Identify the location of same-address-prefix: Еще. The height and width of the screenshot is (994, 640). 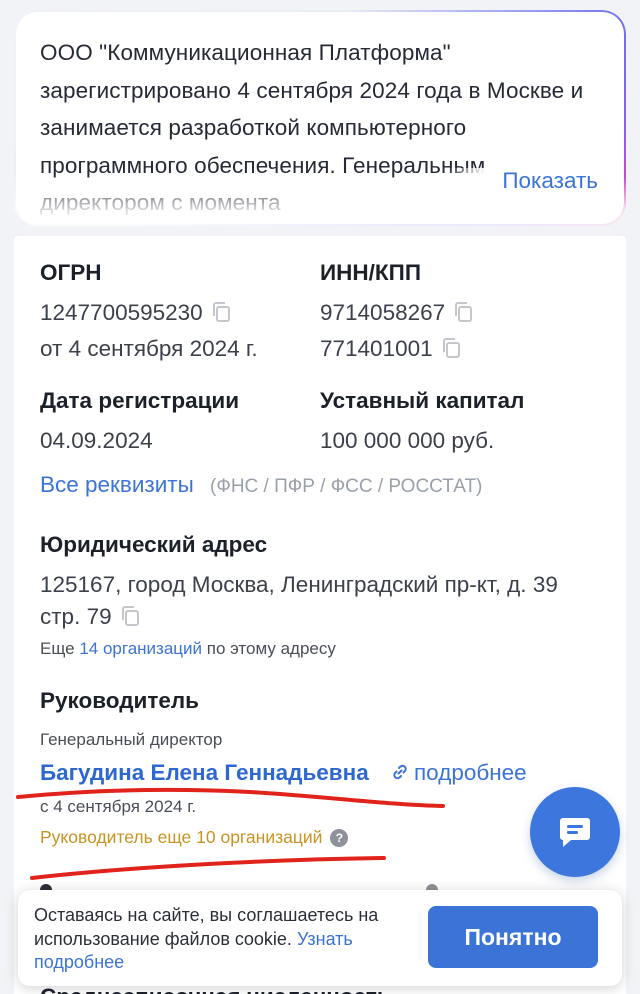
(57, 648).